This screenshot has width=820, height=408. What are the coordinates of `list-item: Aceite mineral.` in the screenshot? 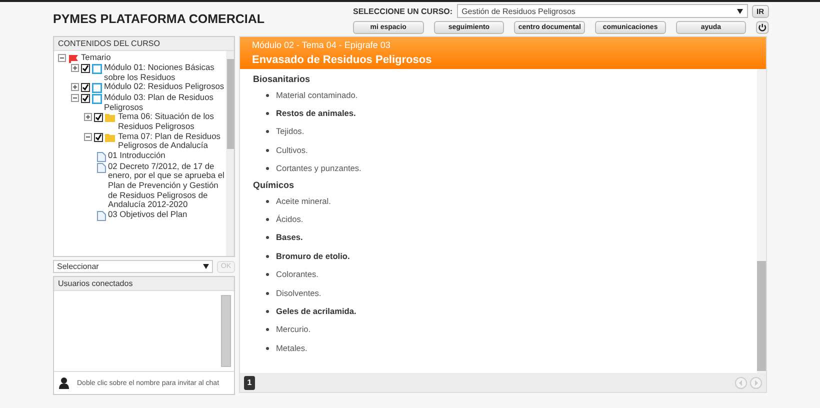 It's located at (303, 201).